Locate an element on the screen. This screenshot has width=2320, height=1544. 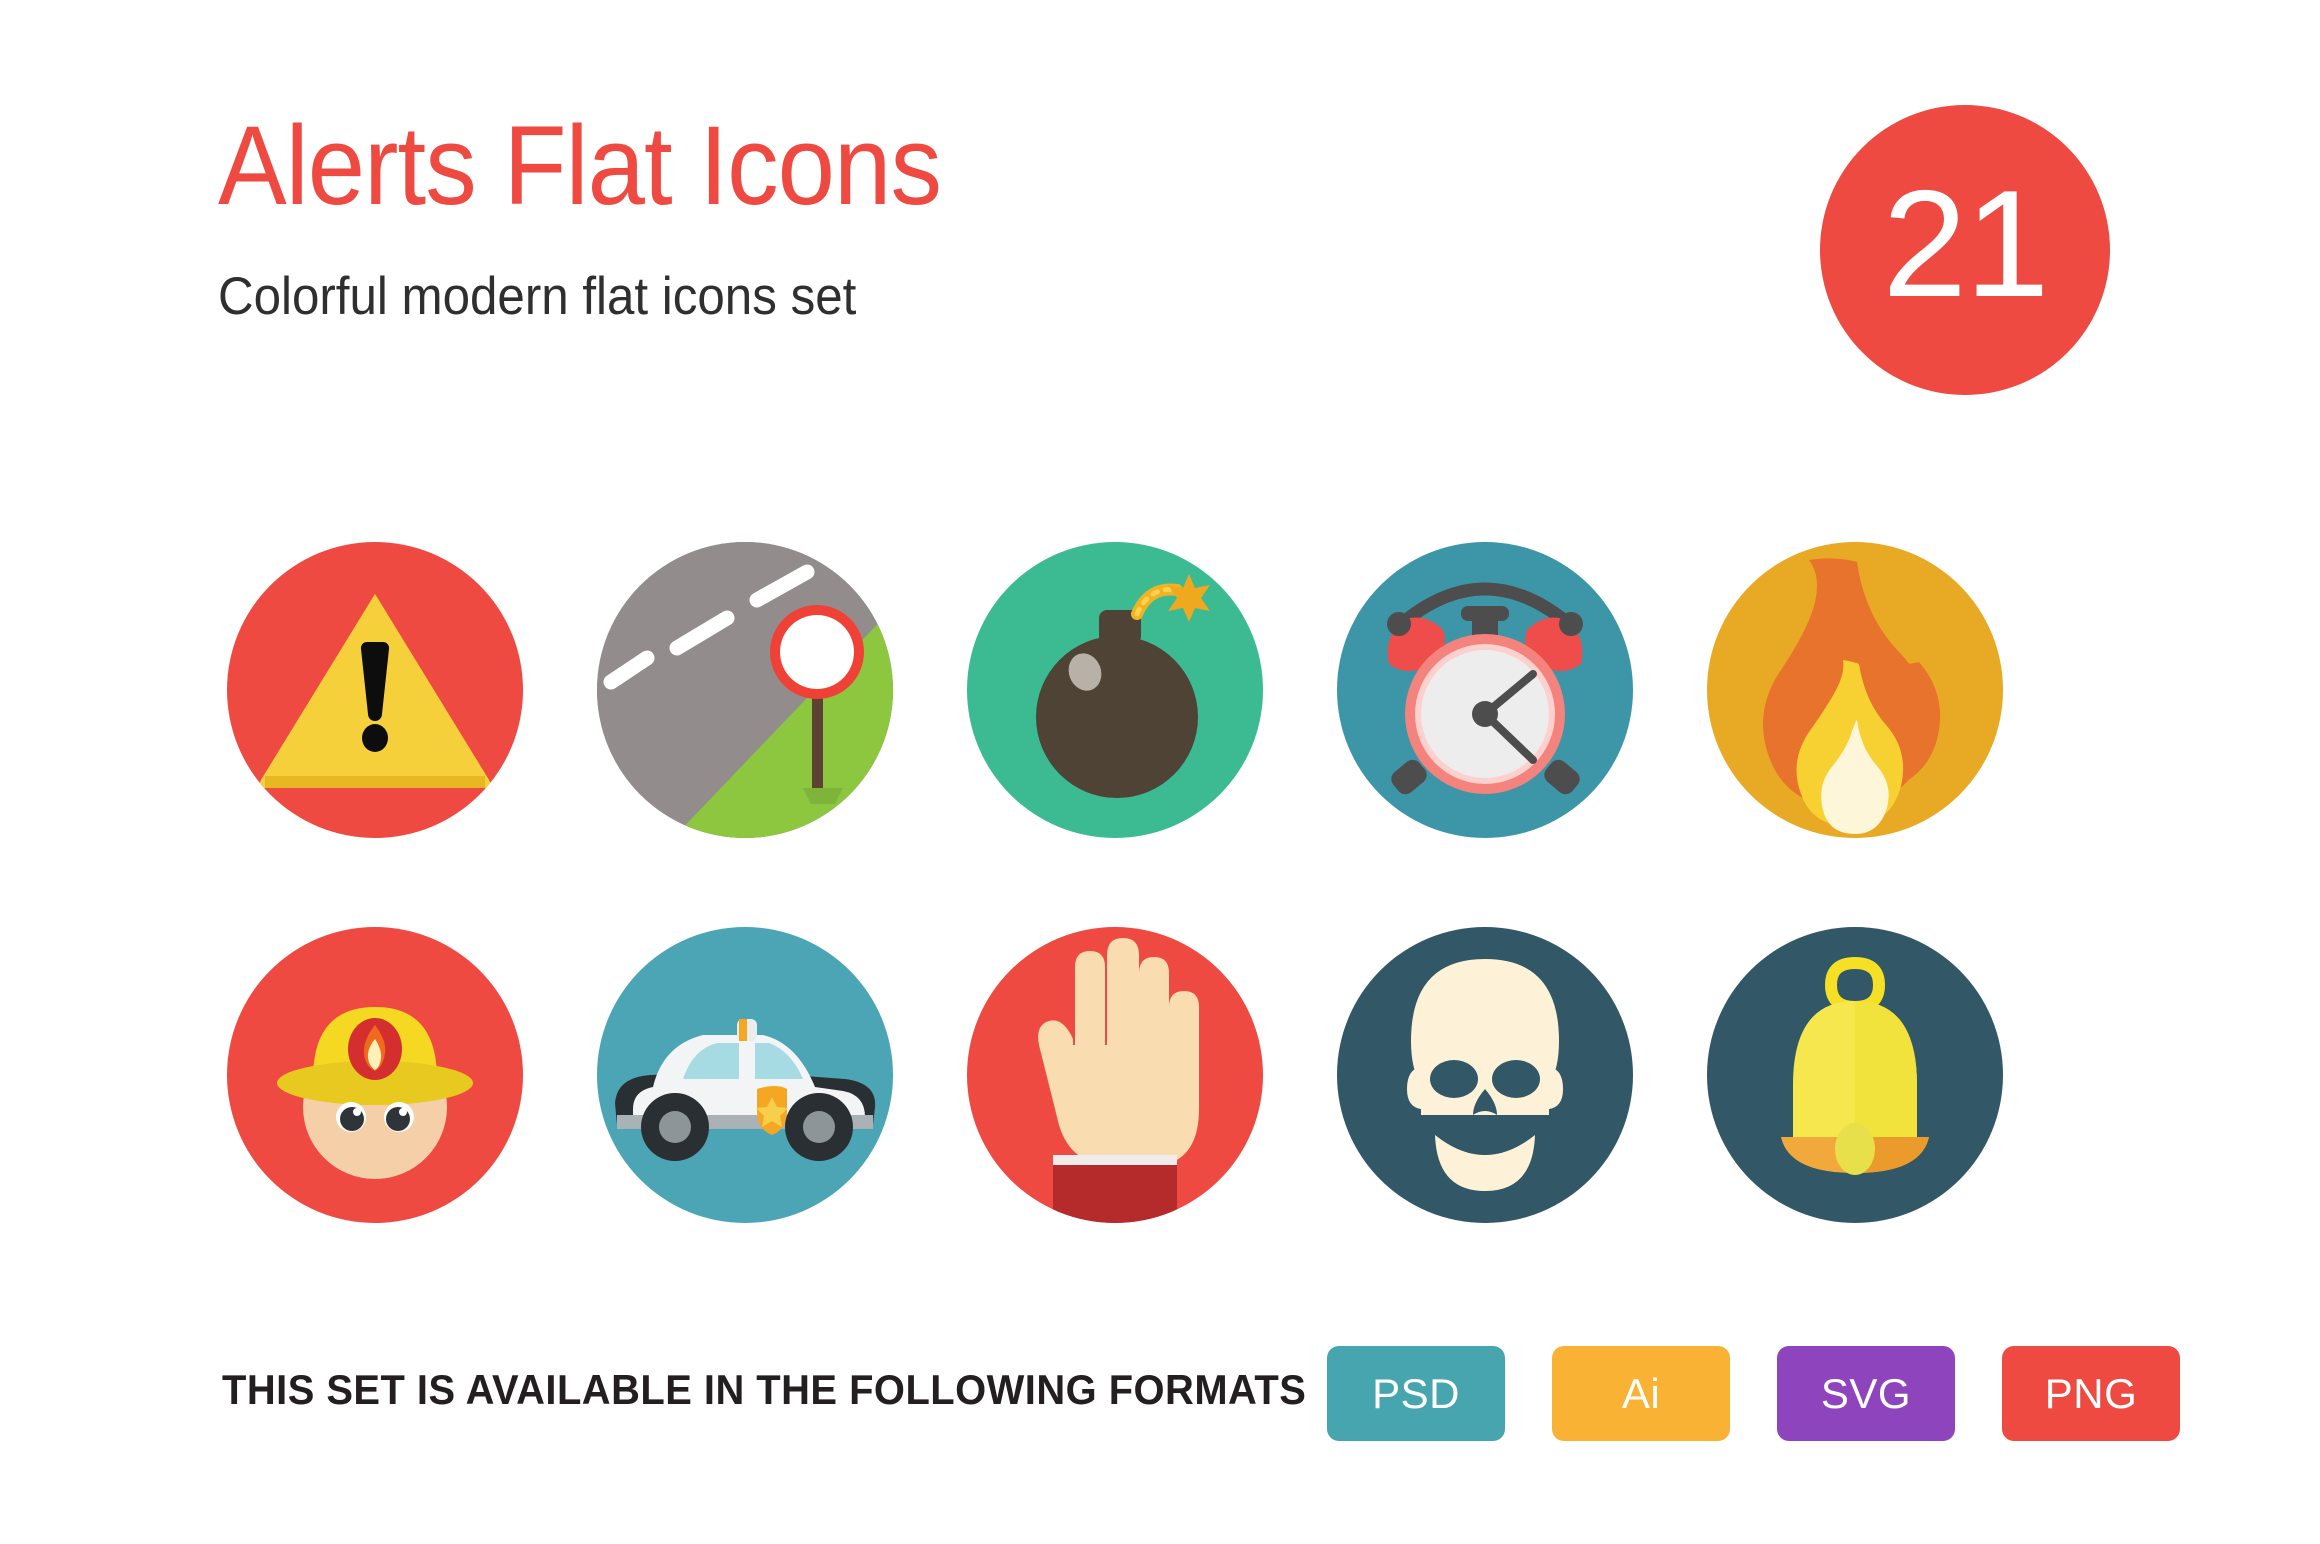
icon-count-badge: 21 is located at coordinates (1965, 250).